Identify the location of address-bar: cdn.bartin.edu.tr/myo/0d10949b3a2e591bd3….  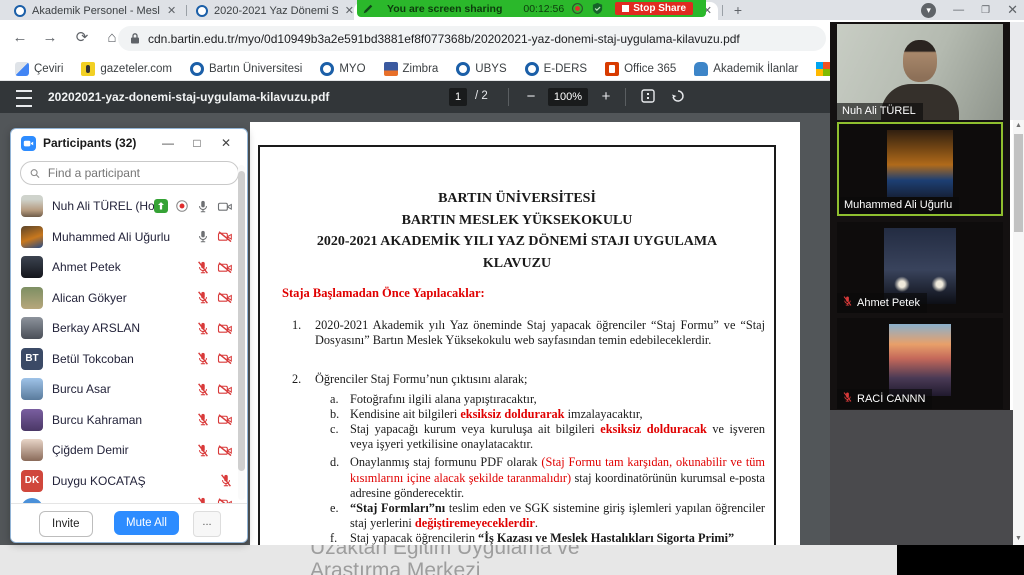
(472, 38).